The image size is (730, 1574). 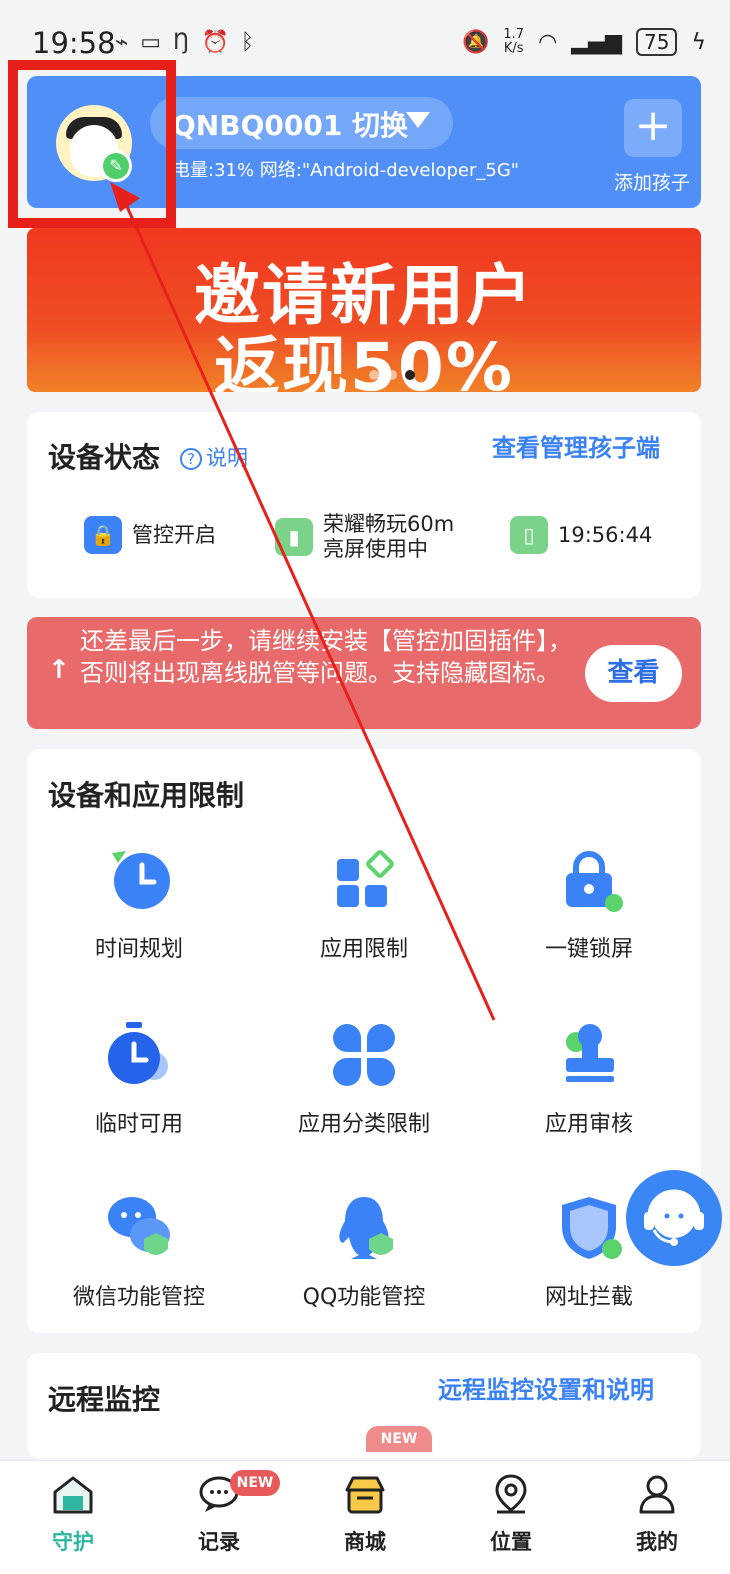 What do you see at coordinates (410, 375) in the screenshot?
I see `pager-dot-active` at bounding box center [410, 375].